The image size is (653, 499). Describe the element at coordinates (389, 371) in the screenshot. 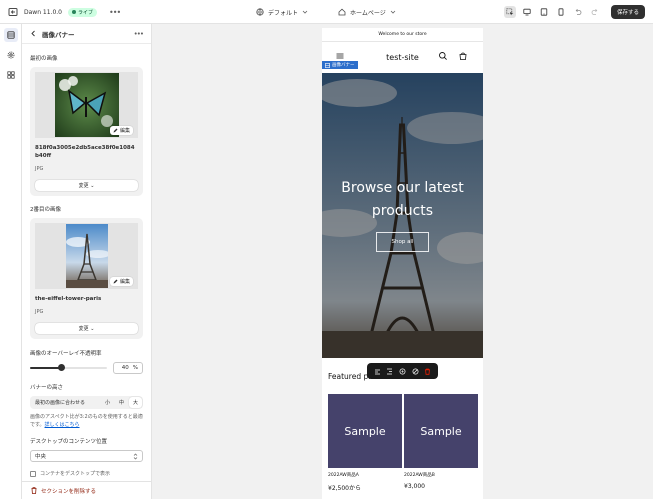

I see `move-down-icon` at that location.